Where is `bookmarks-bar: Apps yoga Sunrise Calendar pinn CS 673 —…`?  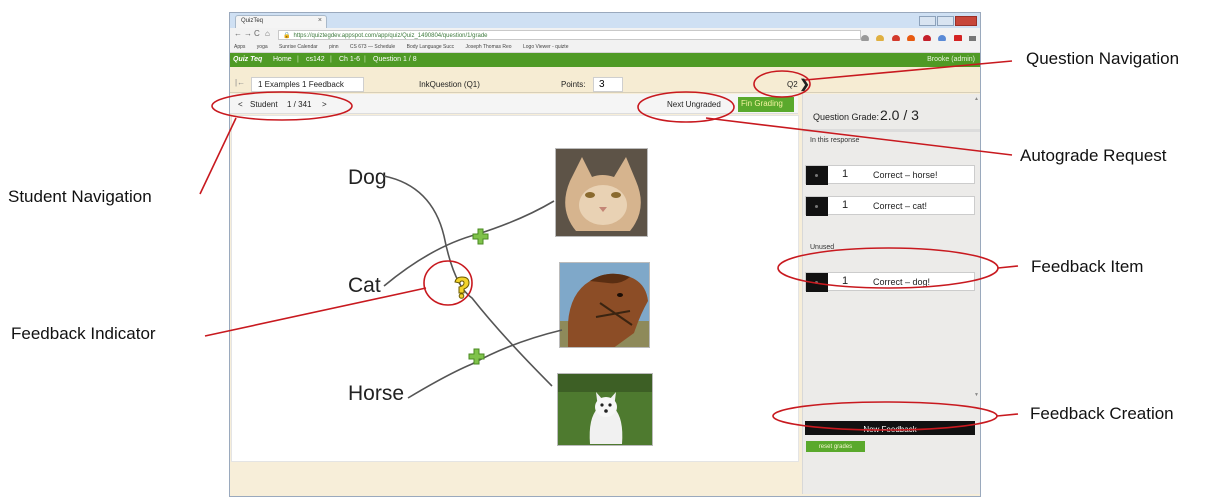 bookmarks-bar: Apps yoga Sunrise Calendar pinn CS 673 —… is located at coordinates (605, 47).